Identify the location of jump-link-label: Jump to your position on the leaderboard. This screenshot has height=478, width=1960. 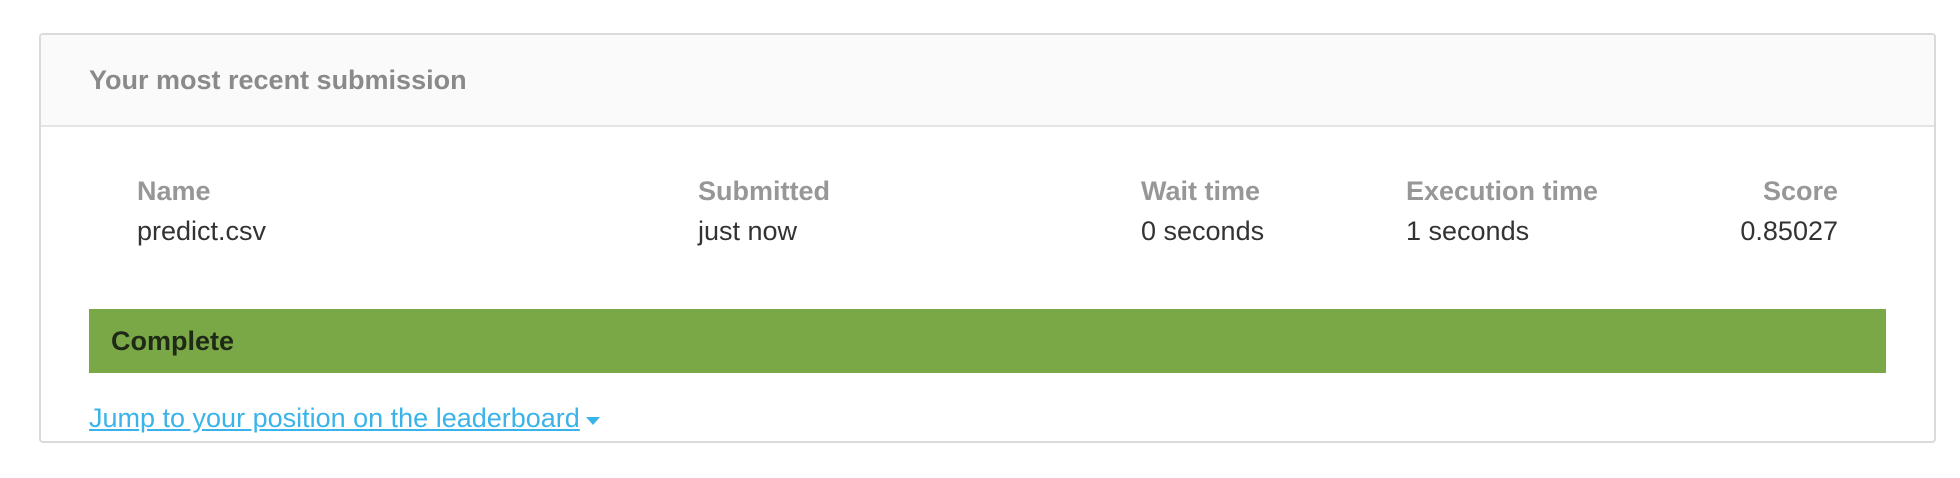
(334, 418).